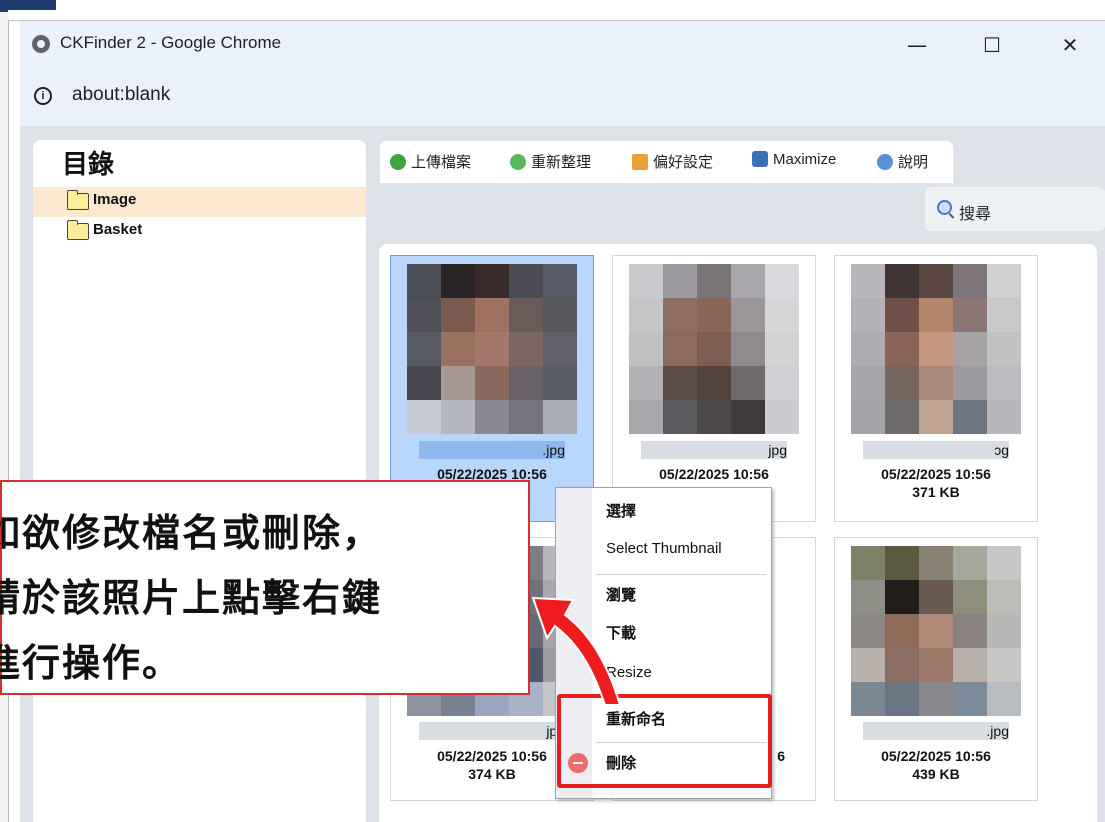 The image size is (1105, 822). I want to click on upload-icon, so click(398, 162).